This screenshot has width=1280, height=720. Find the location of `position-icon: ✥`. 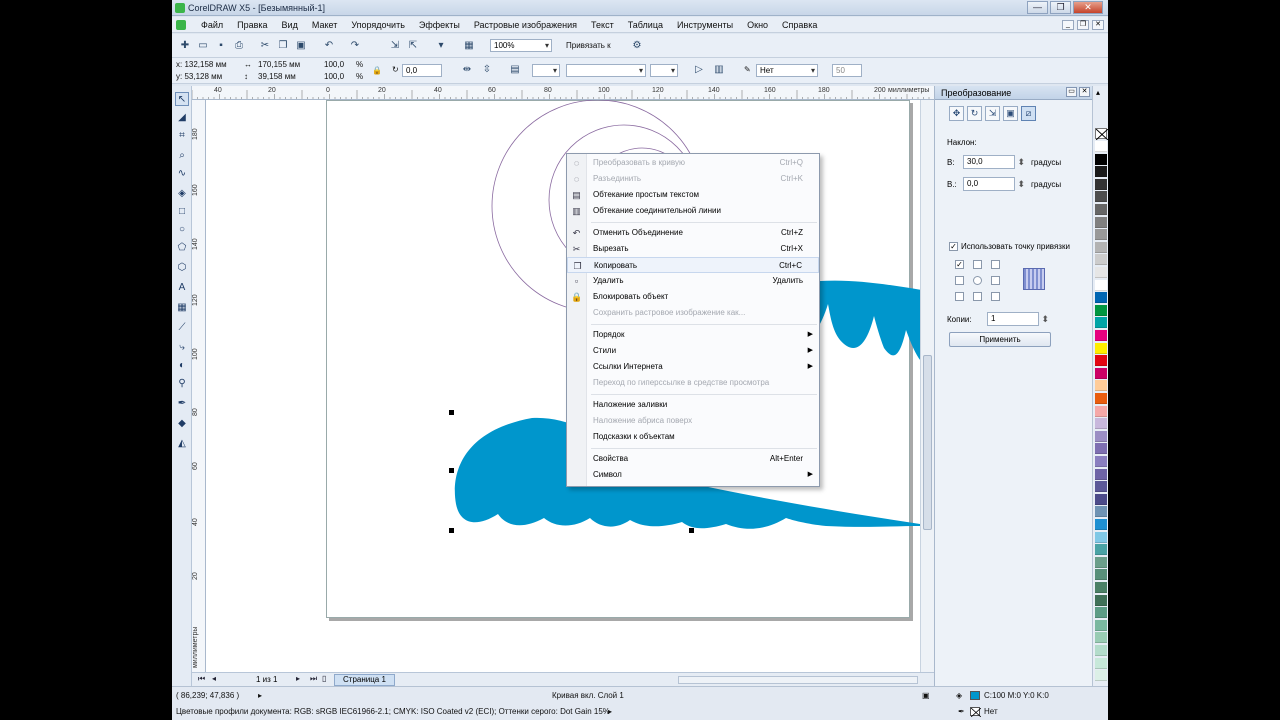

position-icon: ✥ is located at coordinates (956, 113).